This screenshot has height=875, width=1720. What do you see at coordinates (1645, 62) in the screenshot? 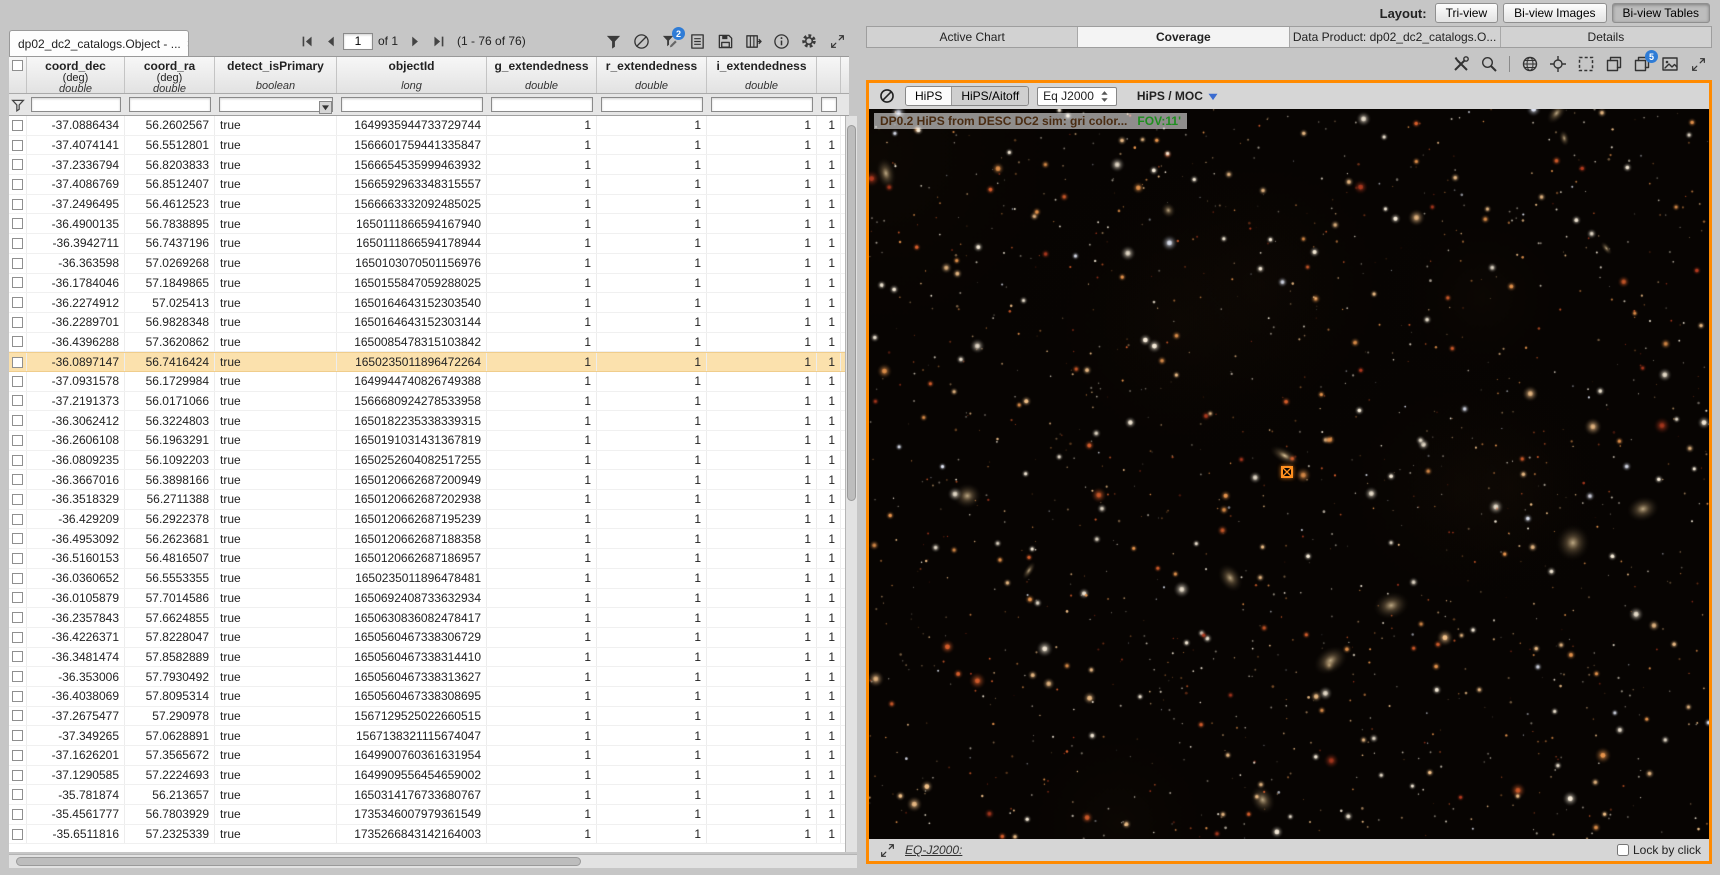
I see `catalog-overlay-icon: 5` at bounding box center [1645, 62].